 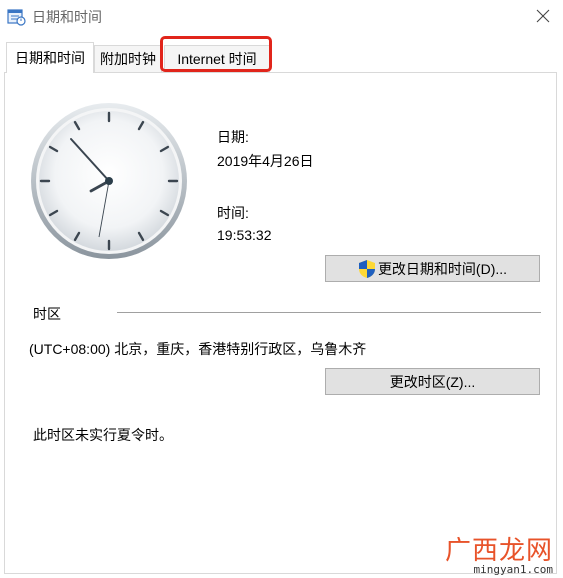 What do you see at coordinates (329, 312) in the screenshot?
I see `section-divider` at bounding box center [329, 312].